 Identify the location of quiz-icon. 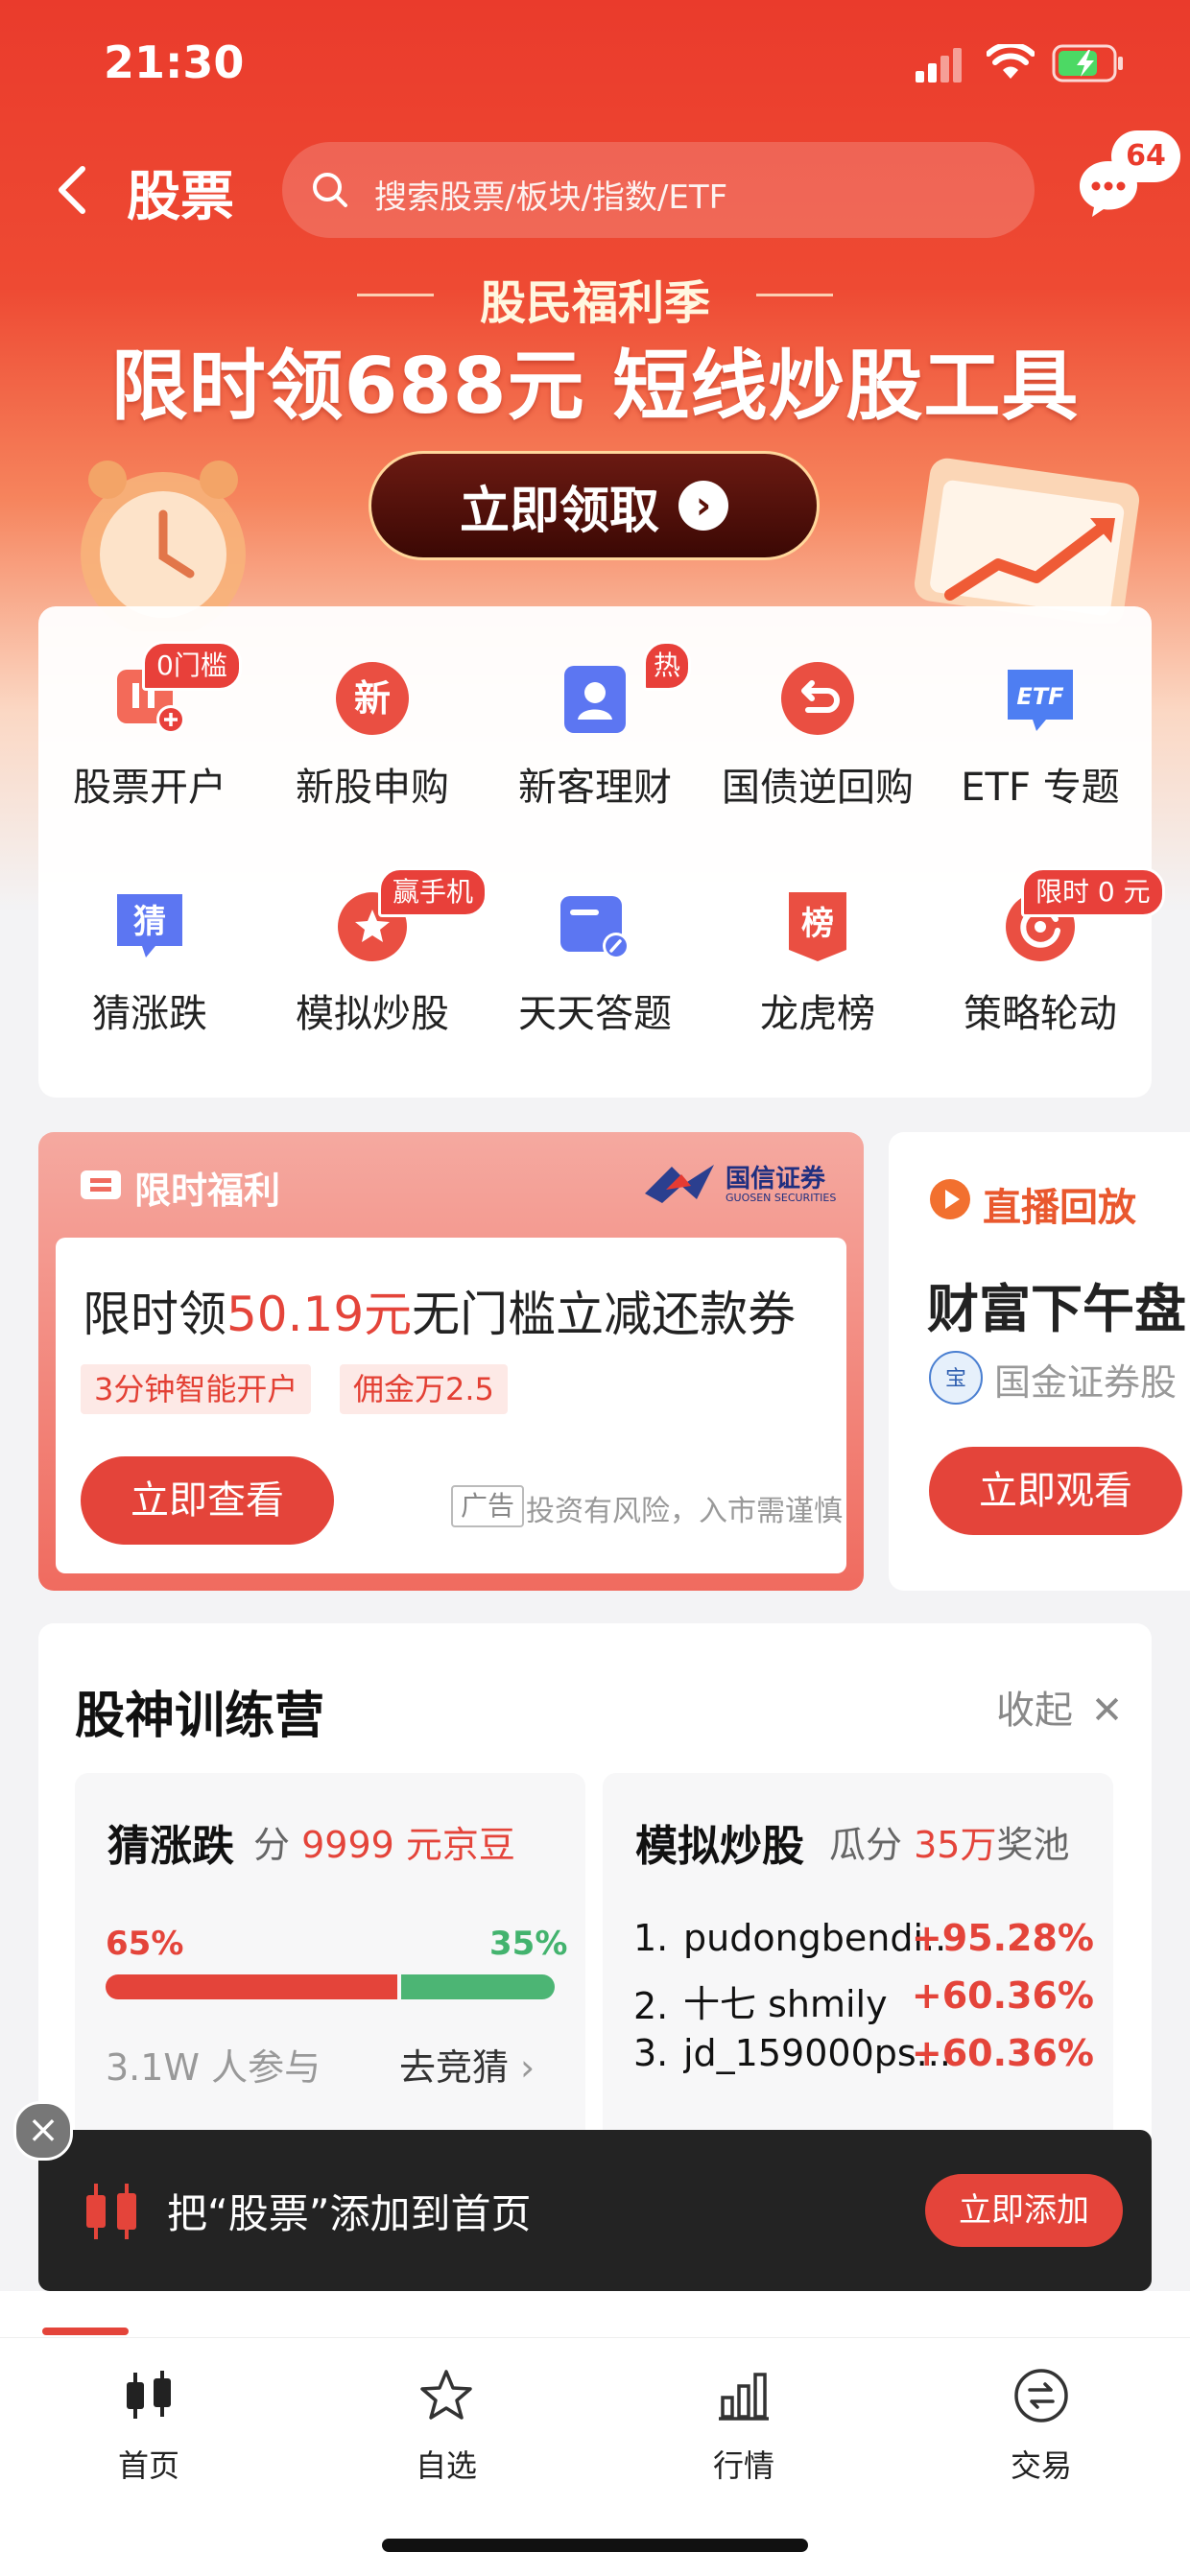
(595, 928).